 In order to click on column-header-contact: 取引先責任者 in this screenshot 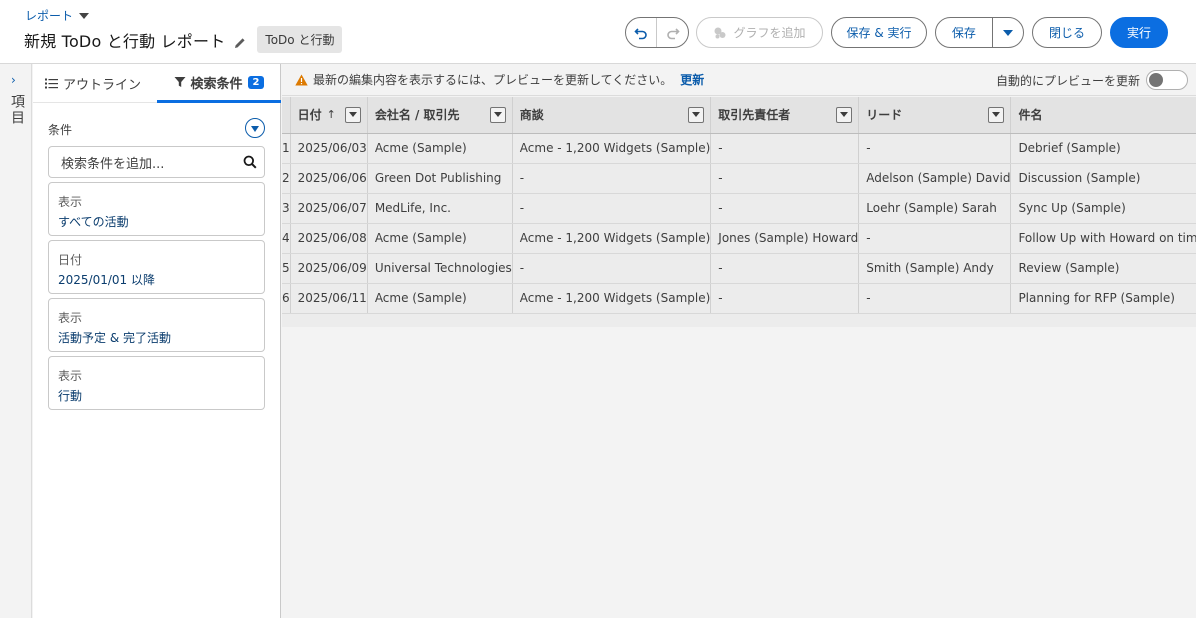, I will do `click(785, 115)`.